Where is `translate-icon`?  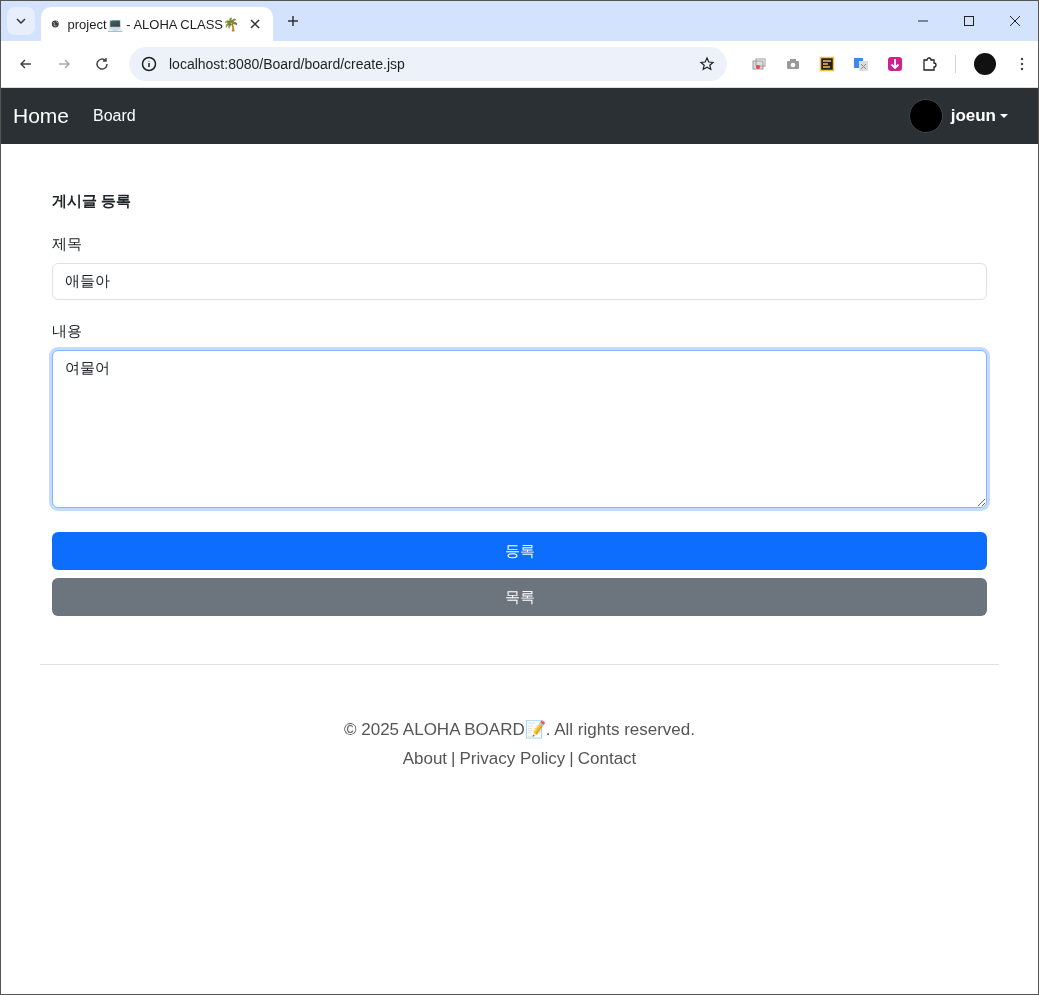
translate-icon is located at coordinates (861, 64).